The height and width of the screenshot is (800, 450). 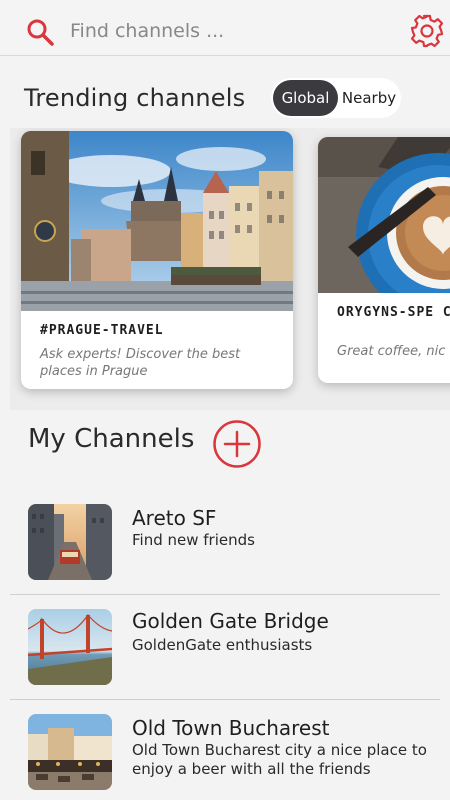 What do you see at coordinates (427, 31) in the screenshot?
I see `gear-icon` at bounding box center [427, 31].